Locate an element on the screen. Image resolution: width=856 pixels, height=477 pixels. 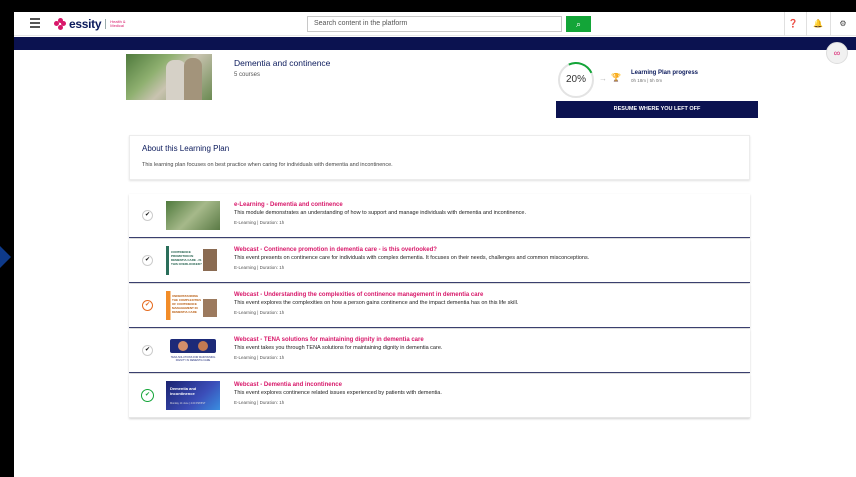
progress-label: Learning Plan progress is located at coordinates (665, 73).